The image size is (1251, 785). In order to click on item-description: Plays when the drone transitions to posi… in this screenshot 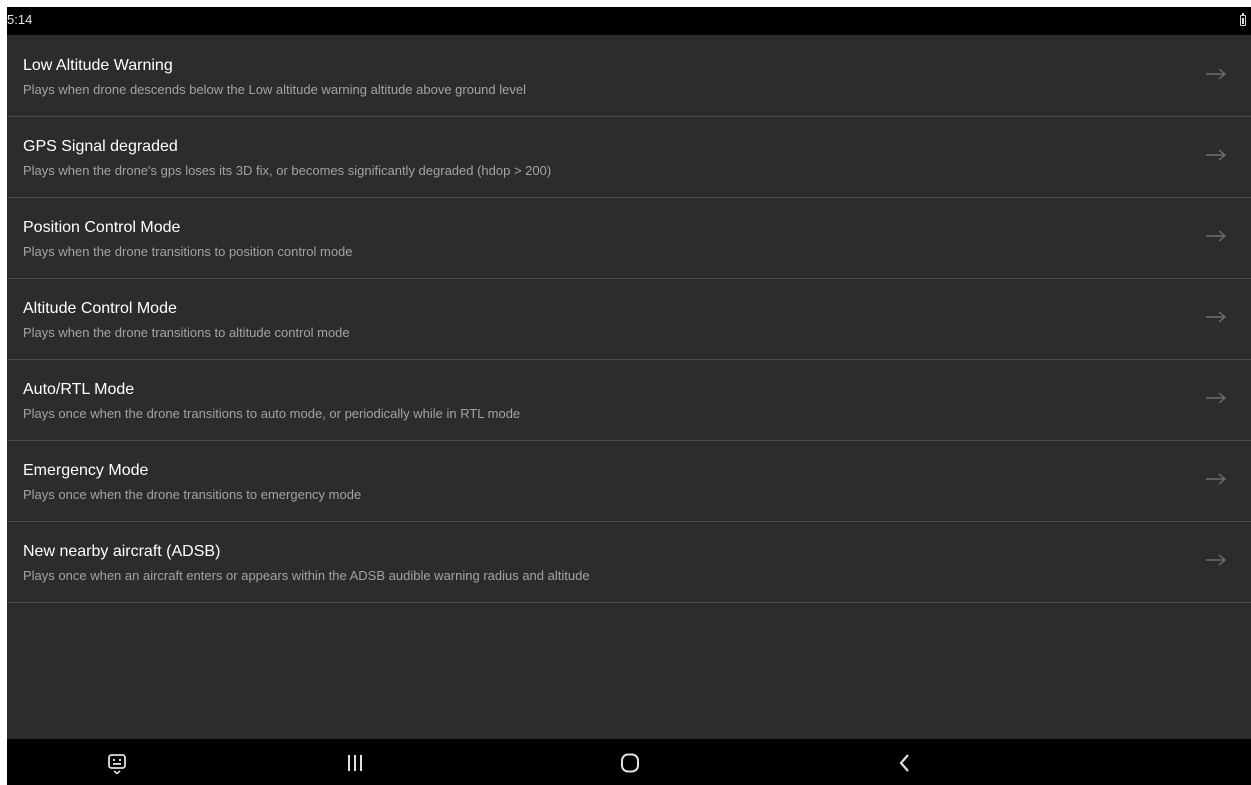, I will do `click(188, 251)`.